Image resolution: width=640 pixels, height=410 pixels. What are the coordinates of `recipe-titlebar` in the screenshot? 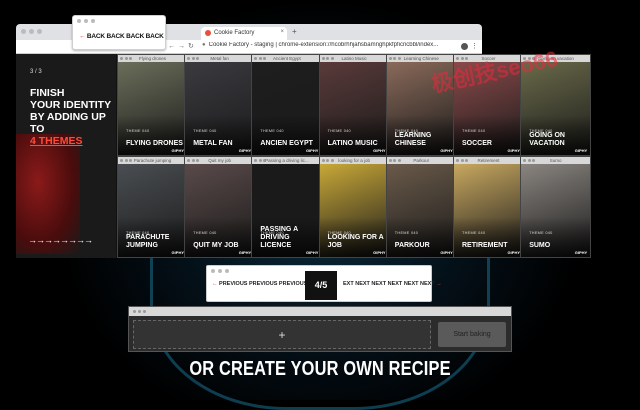 It's located at (320, 311).